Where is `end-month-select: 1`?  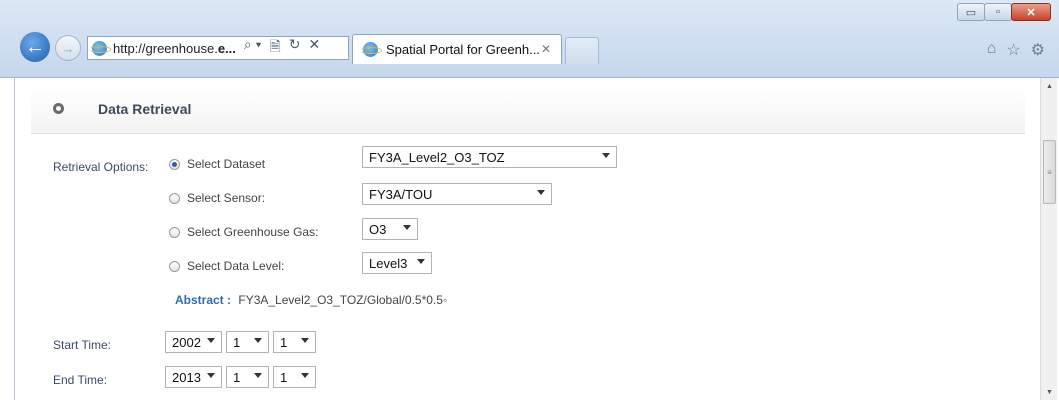
end-month-select: 1 is located at coordinates (247, 377).